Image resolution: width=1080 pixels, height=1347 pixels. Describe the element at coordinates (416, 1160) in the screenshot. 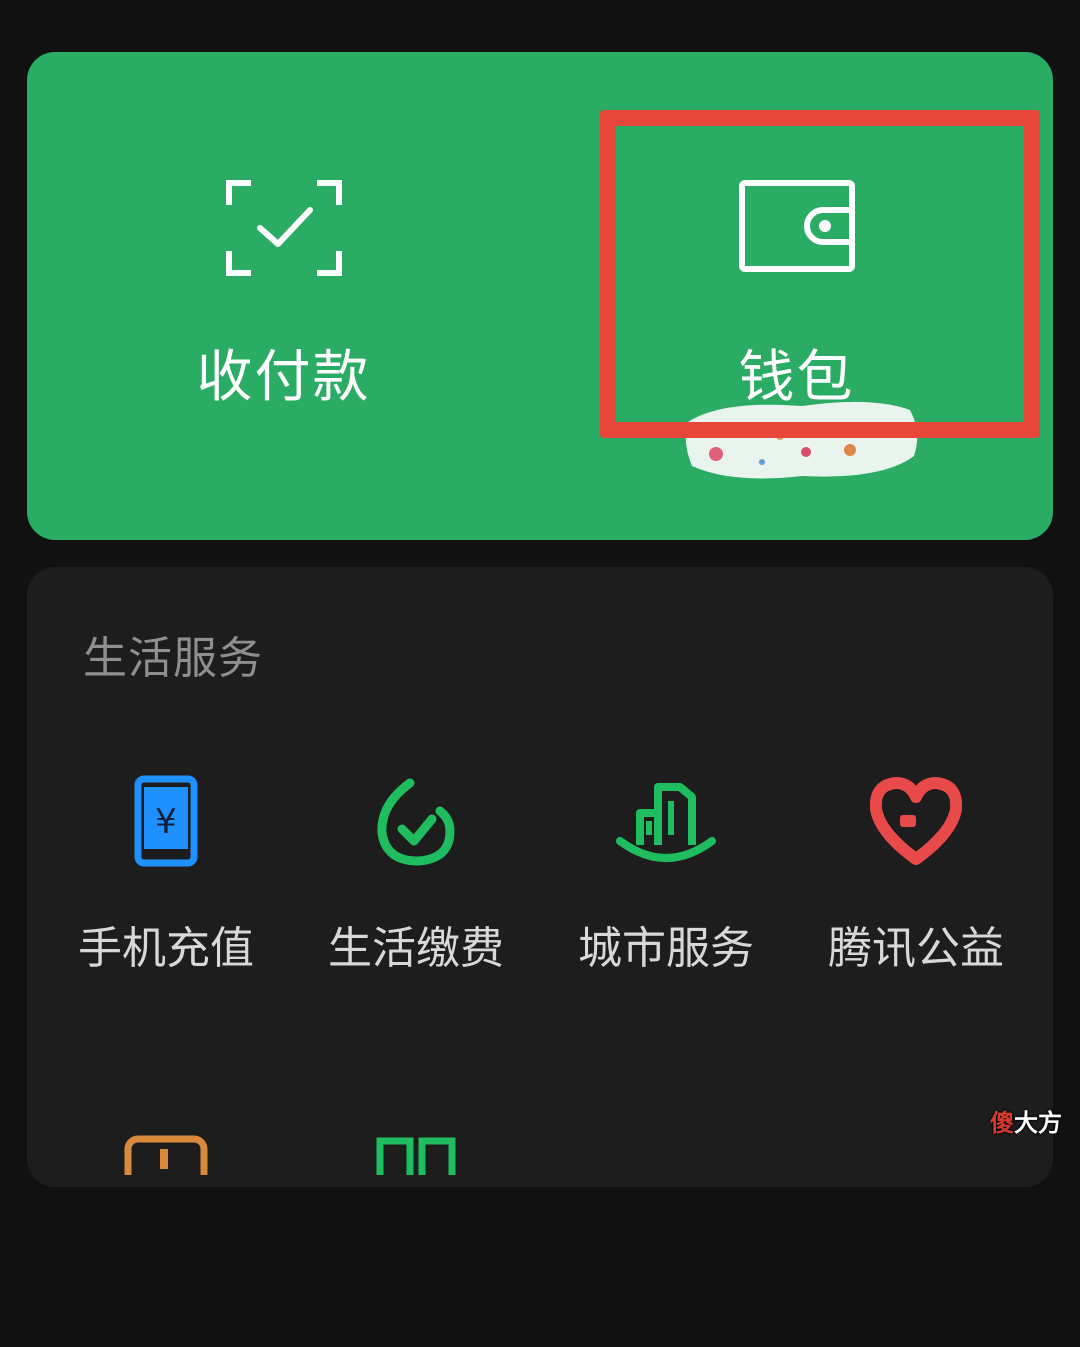

I see `partial-green-grid-icon` at that location.